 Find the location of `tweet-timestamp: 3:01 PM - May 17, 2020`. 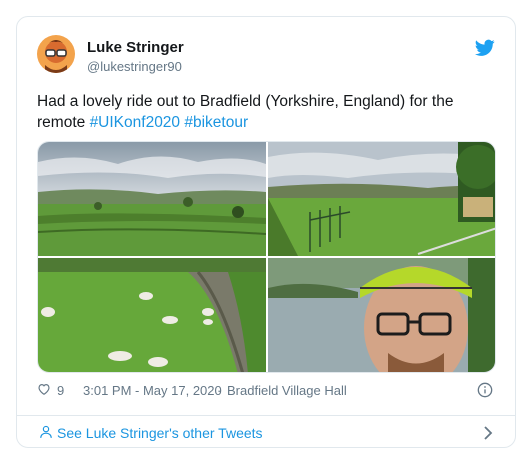

tweet-timestamp: 3:01 PM - May 17, 2020 is located at coordinates (152, 390).